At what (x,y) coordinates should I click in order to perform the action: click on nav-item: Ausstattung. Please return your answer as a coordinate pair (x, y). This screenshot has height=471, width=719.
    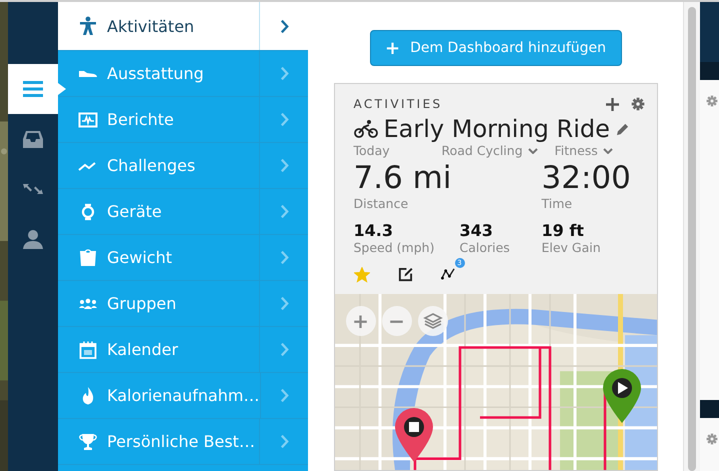
    Looking at the image, I should click on (183, 74).